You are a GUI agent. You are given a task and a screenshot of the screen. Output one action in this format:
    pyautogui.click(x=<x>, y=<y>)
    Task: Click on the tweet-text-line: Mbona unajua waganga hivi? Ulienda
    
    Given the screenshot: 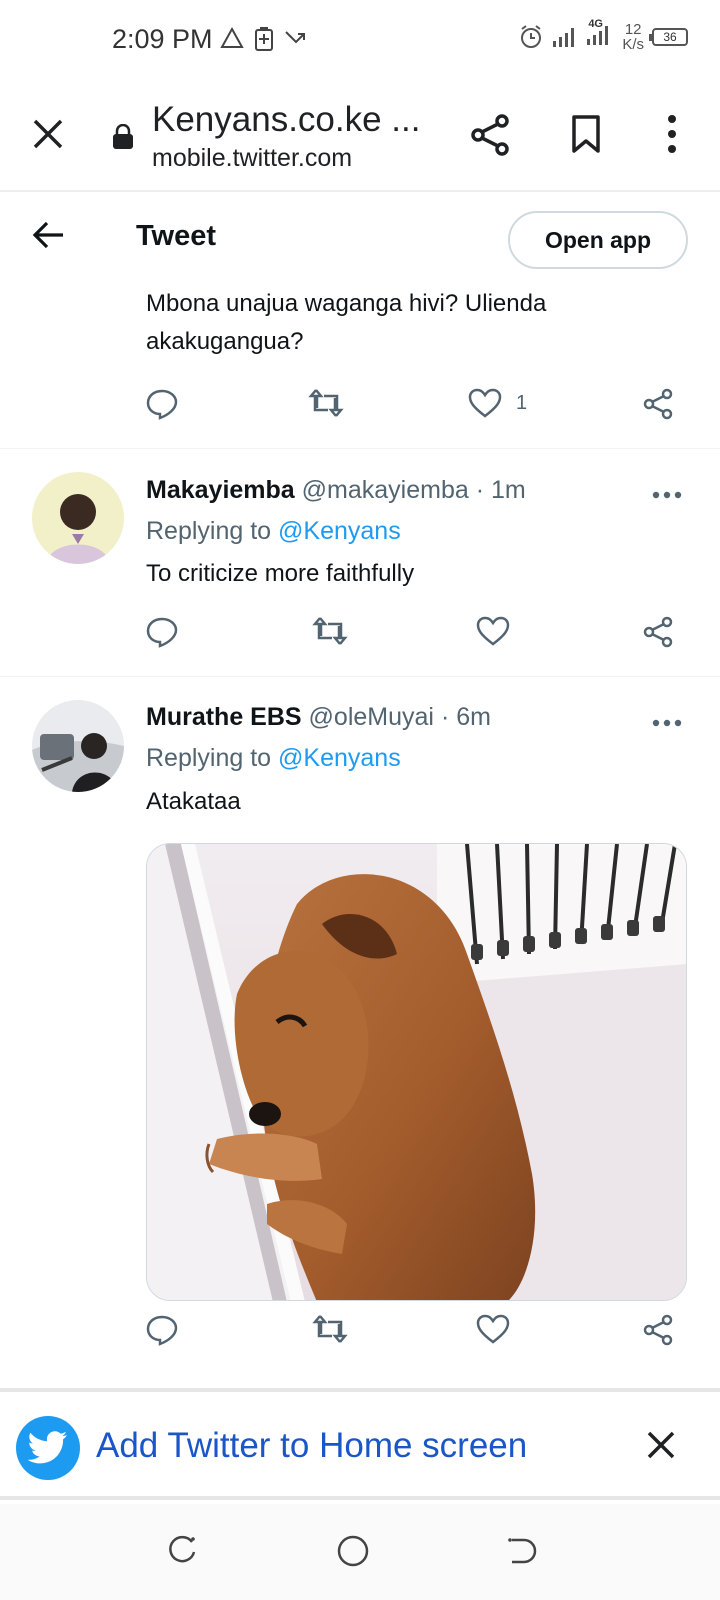 What is the action you would take?
    pyautogui.click(x=346, y=303)
    